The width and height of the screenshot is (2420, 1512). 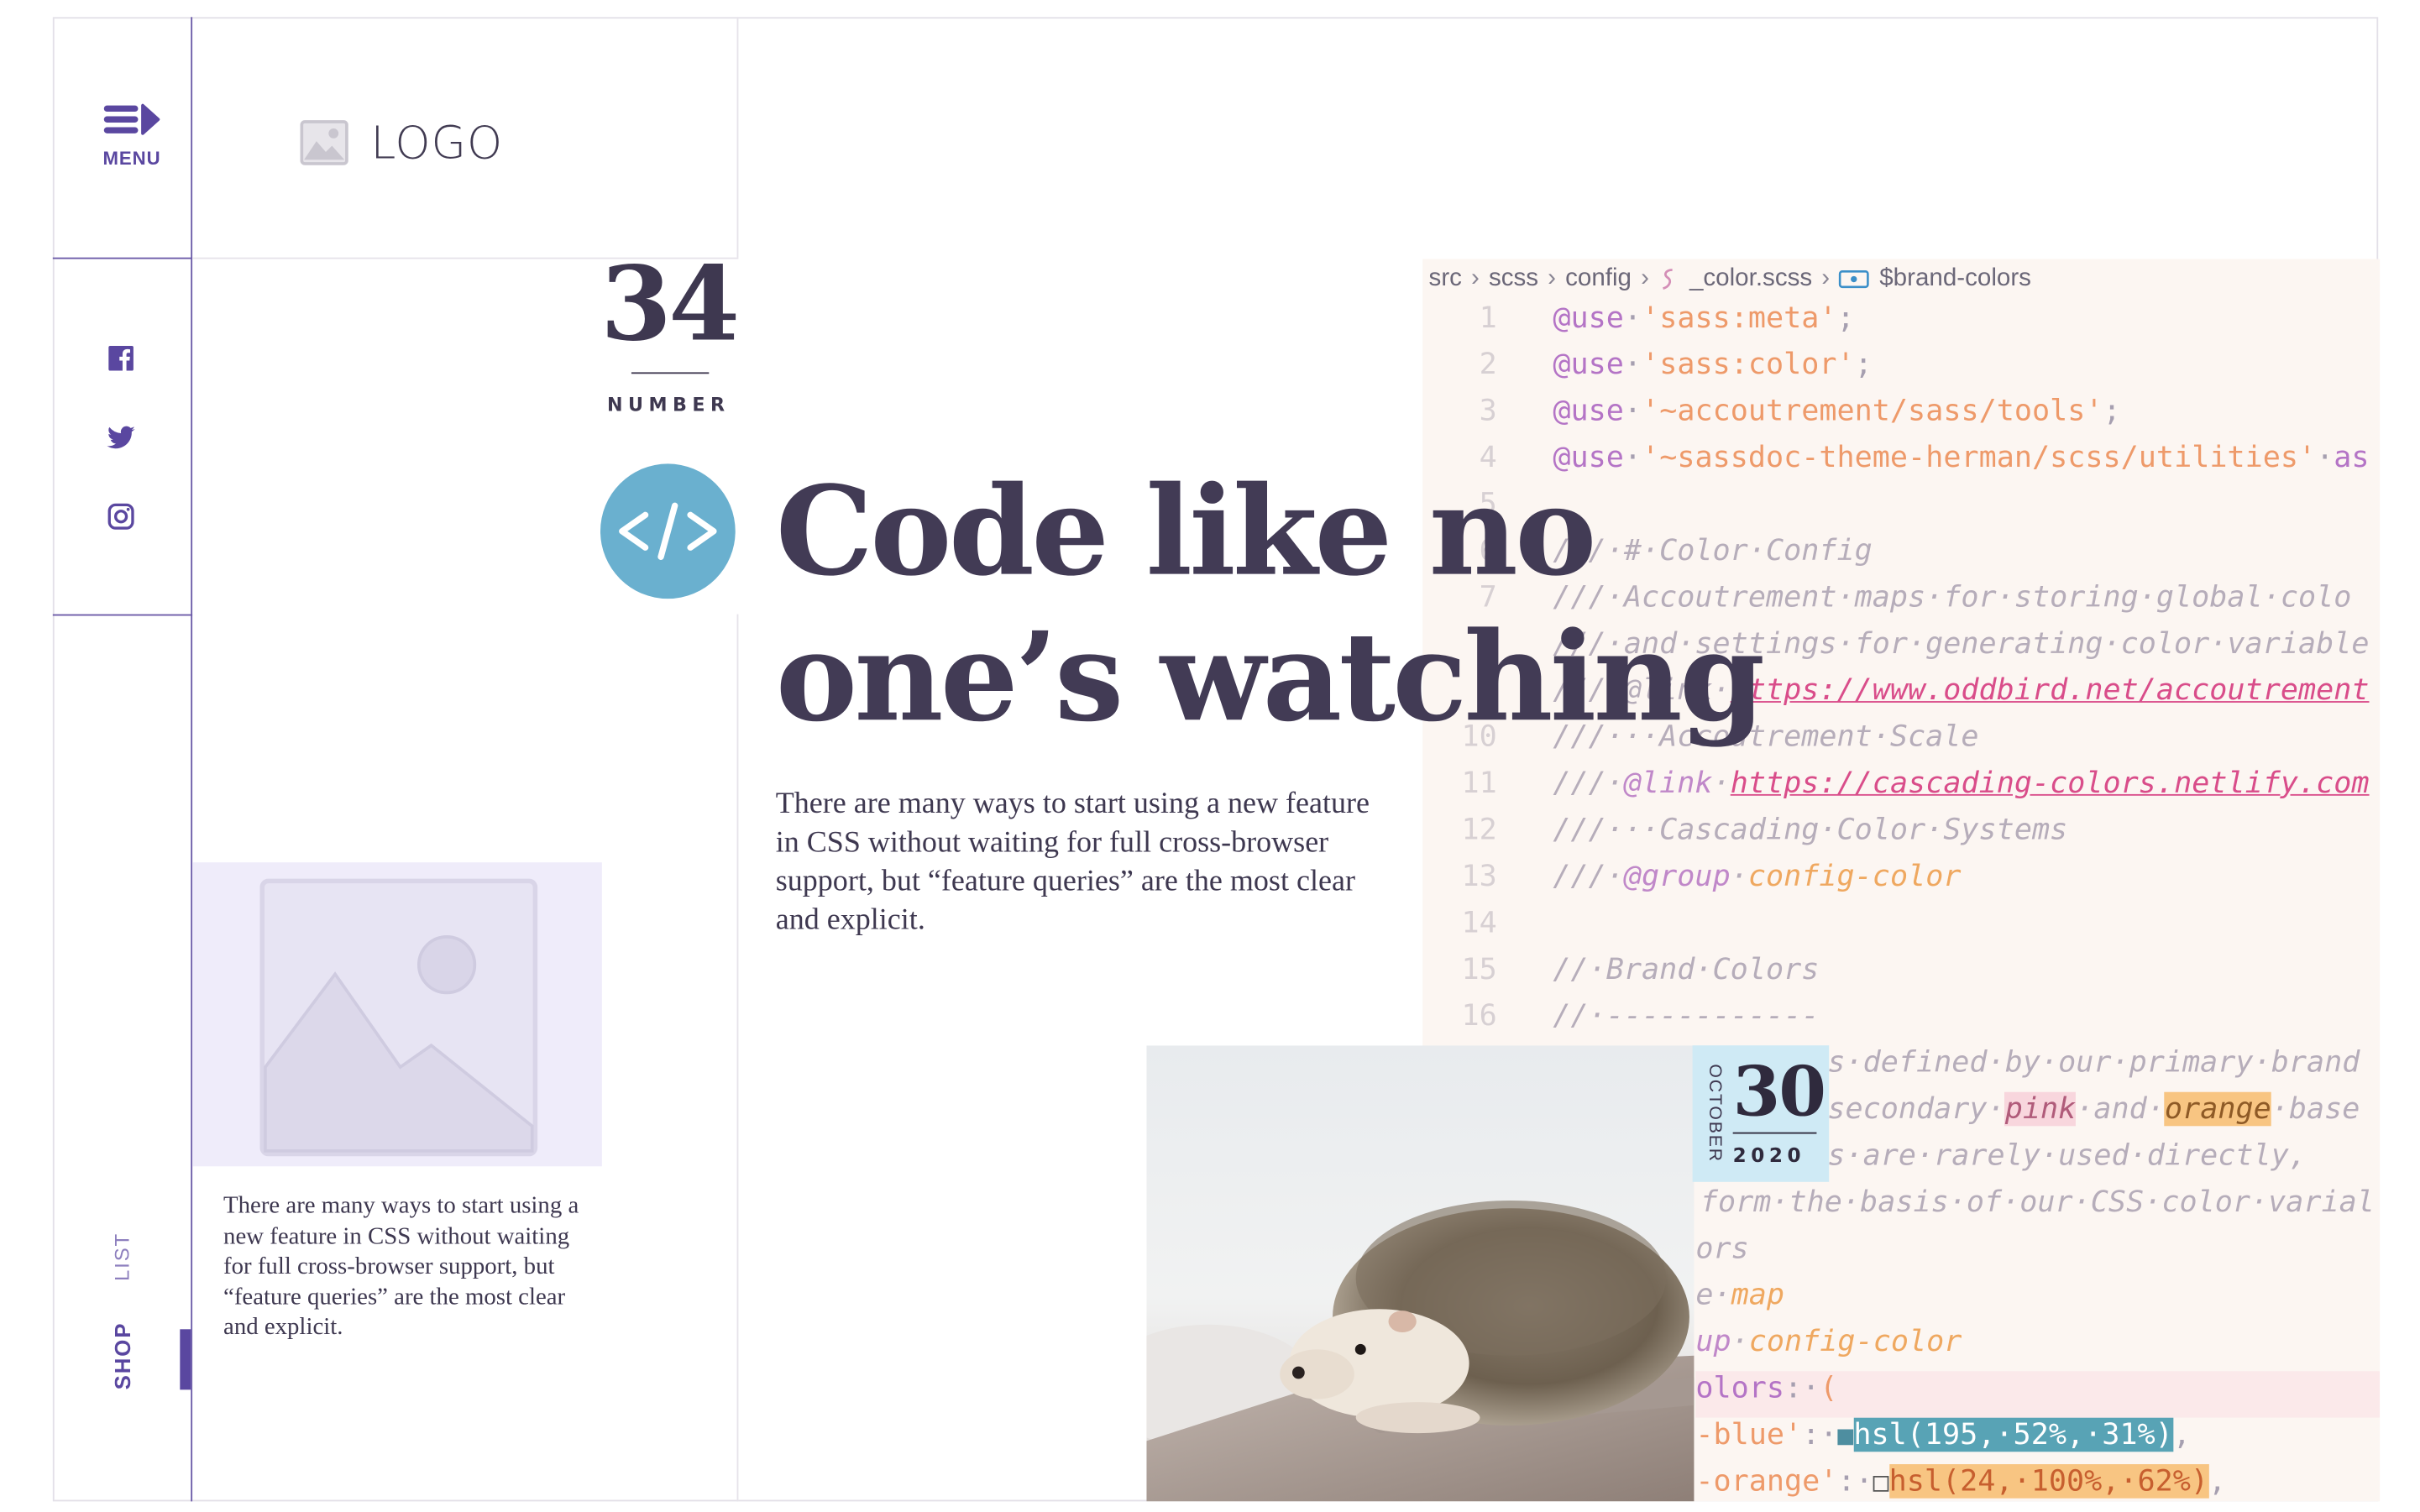 What do you see at coordinates (1513, 279) in the screenshot?
I see `breadcrumb-item: scss` at bounding box center [1513, 279].